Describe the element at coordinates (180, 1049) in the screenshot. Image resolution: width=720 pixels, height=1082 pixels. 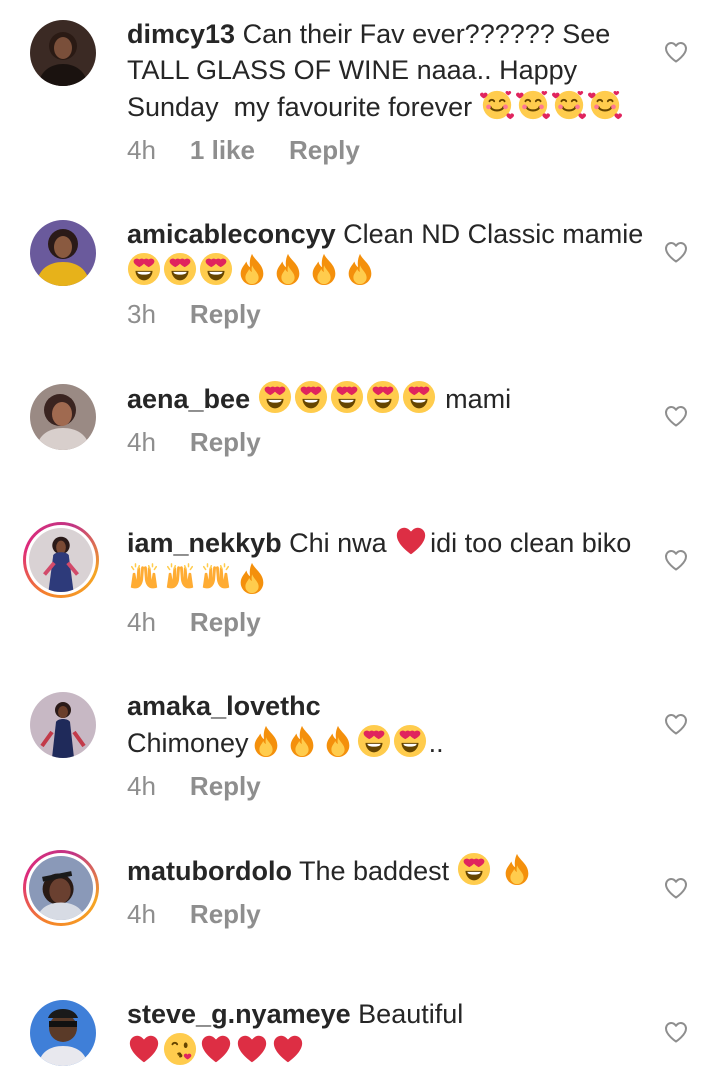
I see `face-blowing-kiss-icon` at that location.